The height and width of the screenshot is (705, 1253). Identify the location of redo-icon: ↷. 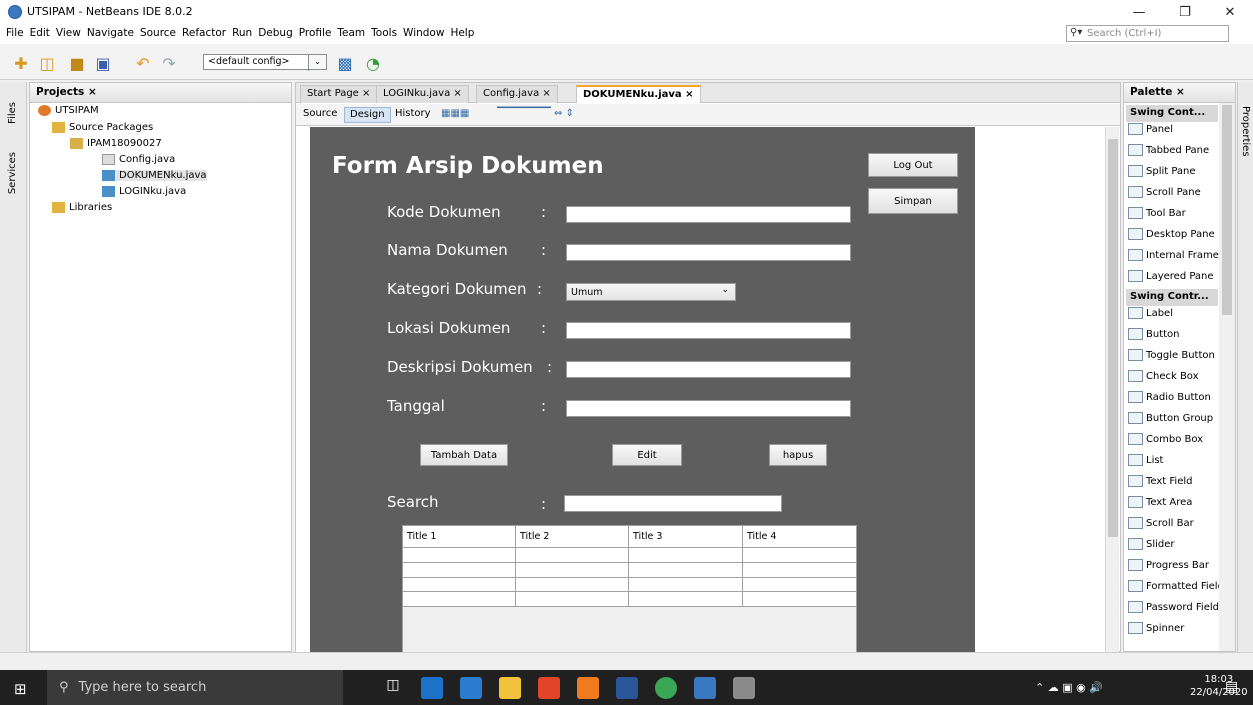
(169, 63).